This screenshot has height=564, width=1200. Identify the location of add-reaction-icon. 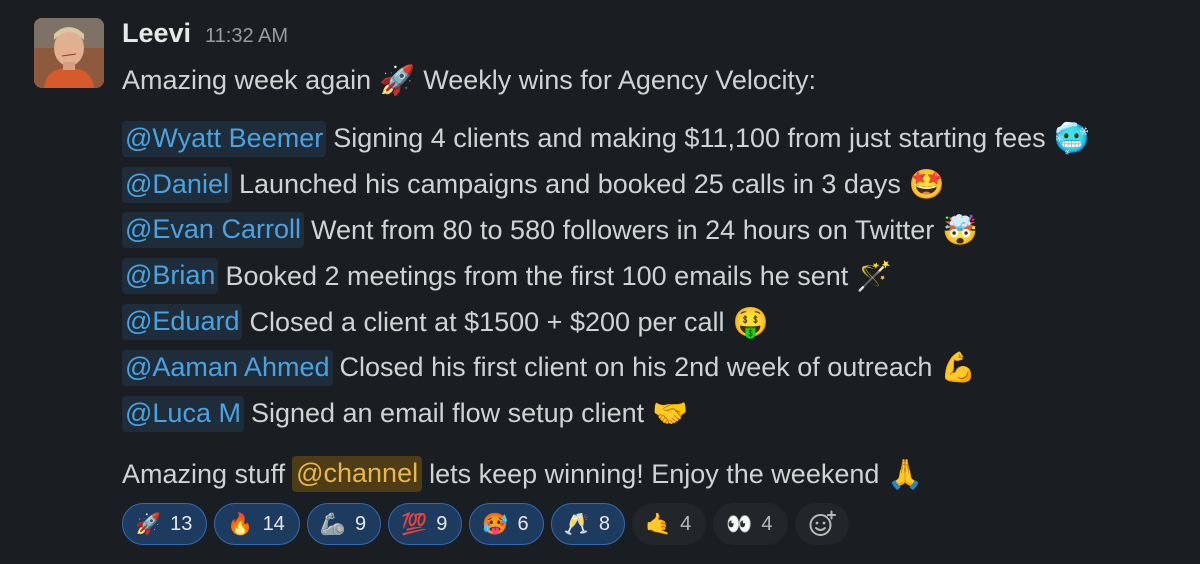
(822, 523).